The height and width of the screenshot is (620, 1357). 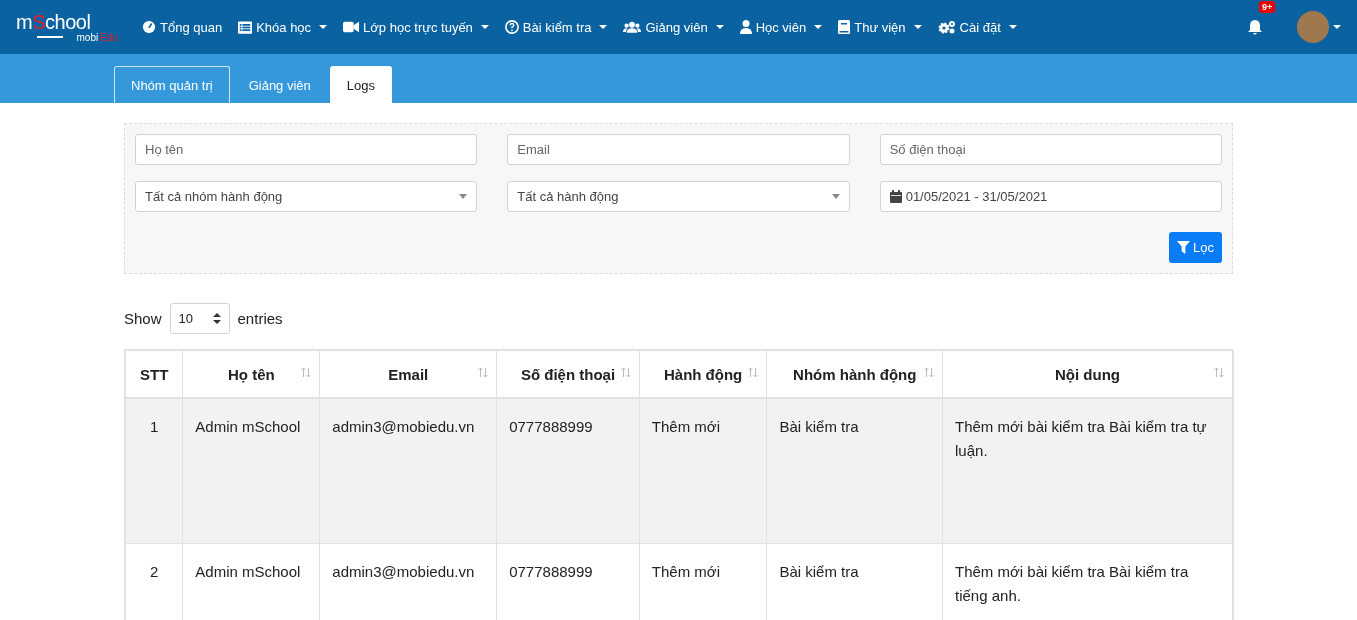 I want to click on sort-arrows-icon, so click(x=216, y=318).